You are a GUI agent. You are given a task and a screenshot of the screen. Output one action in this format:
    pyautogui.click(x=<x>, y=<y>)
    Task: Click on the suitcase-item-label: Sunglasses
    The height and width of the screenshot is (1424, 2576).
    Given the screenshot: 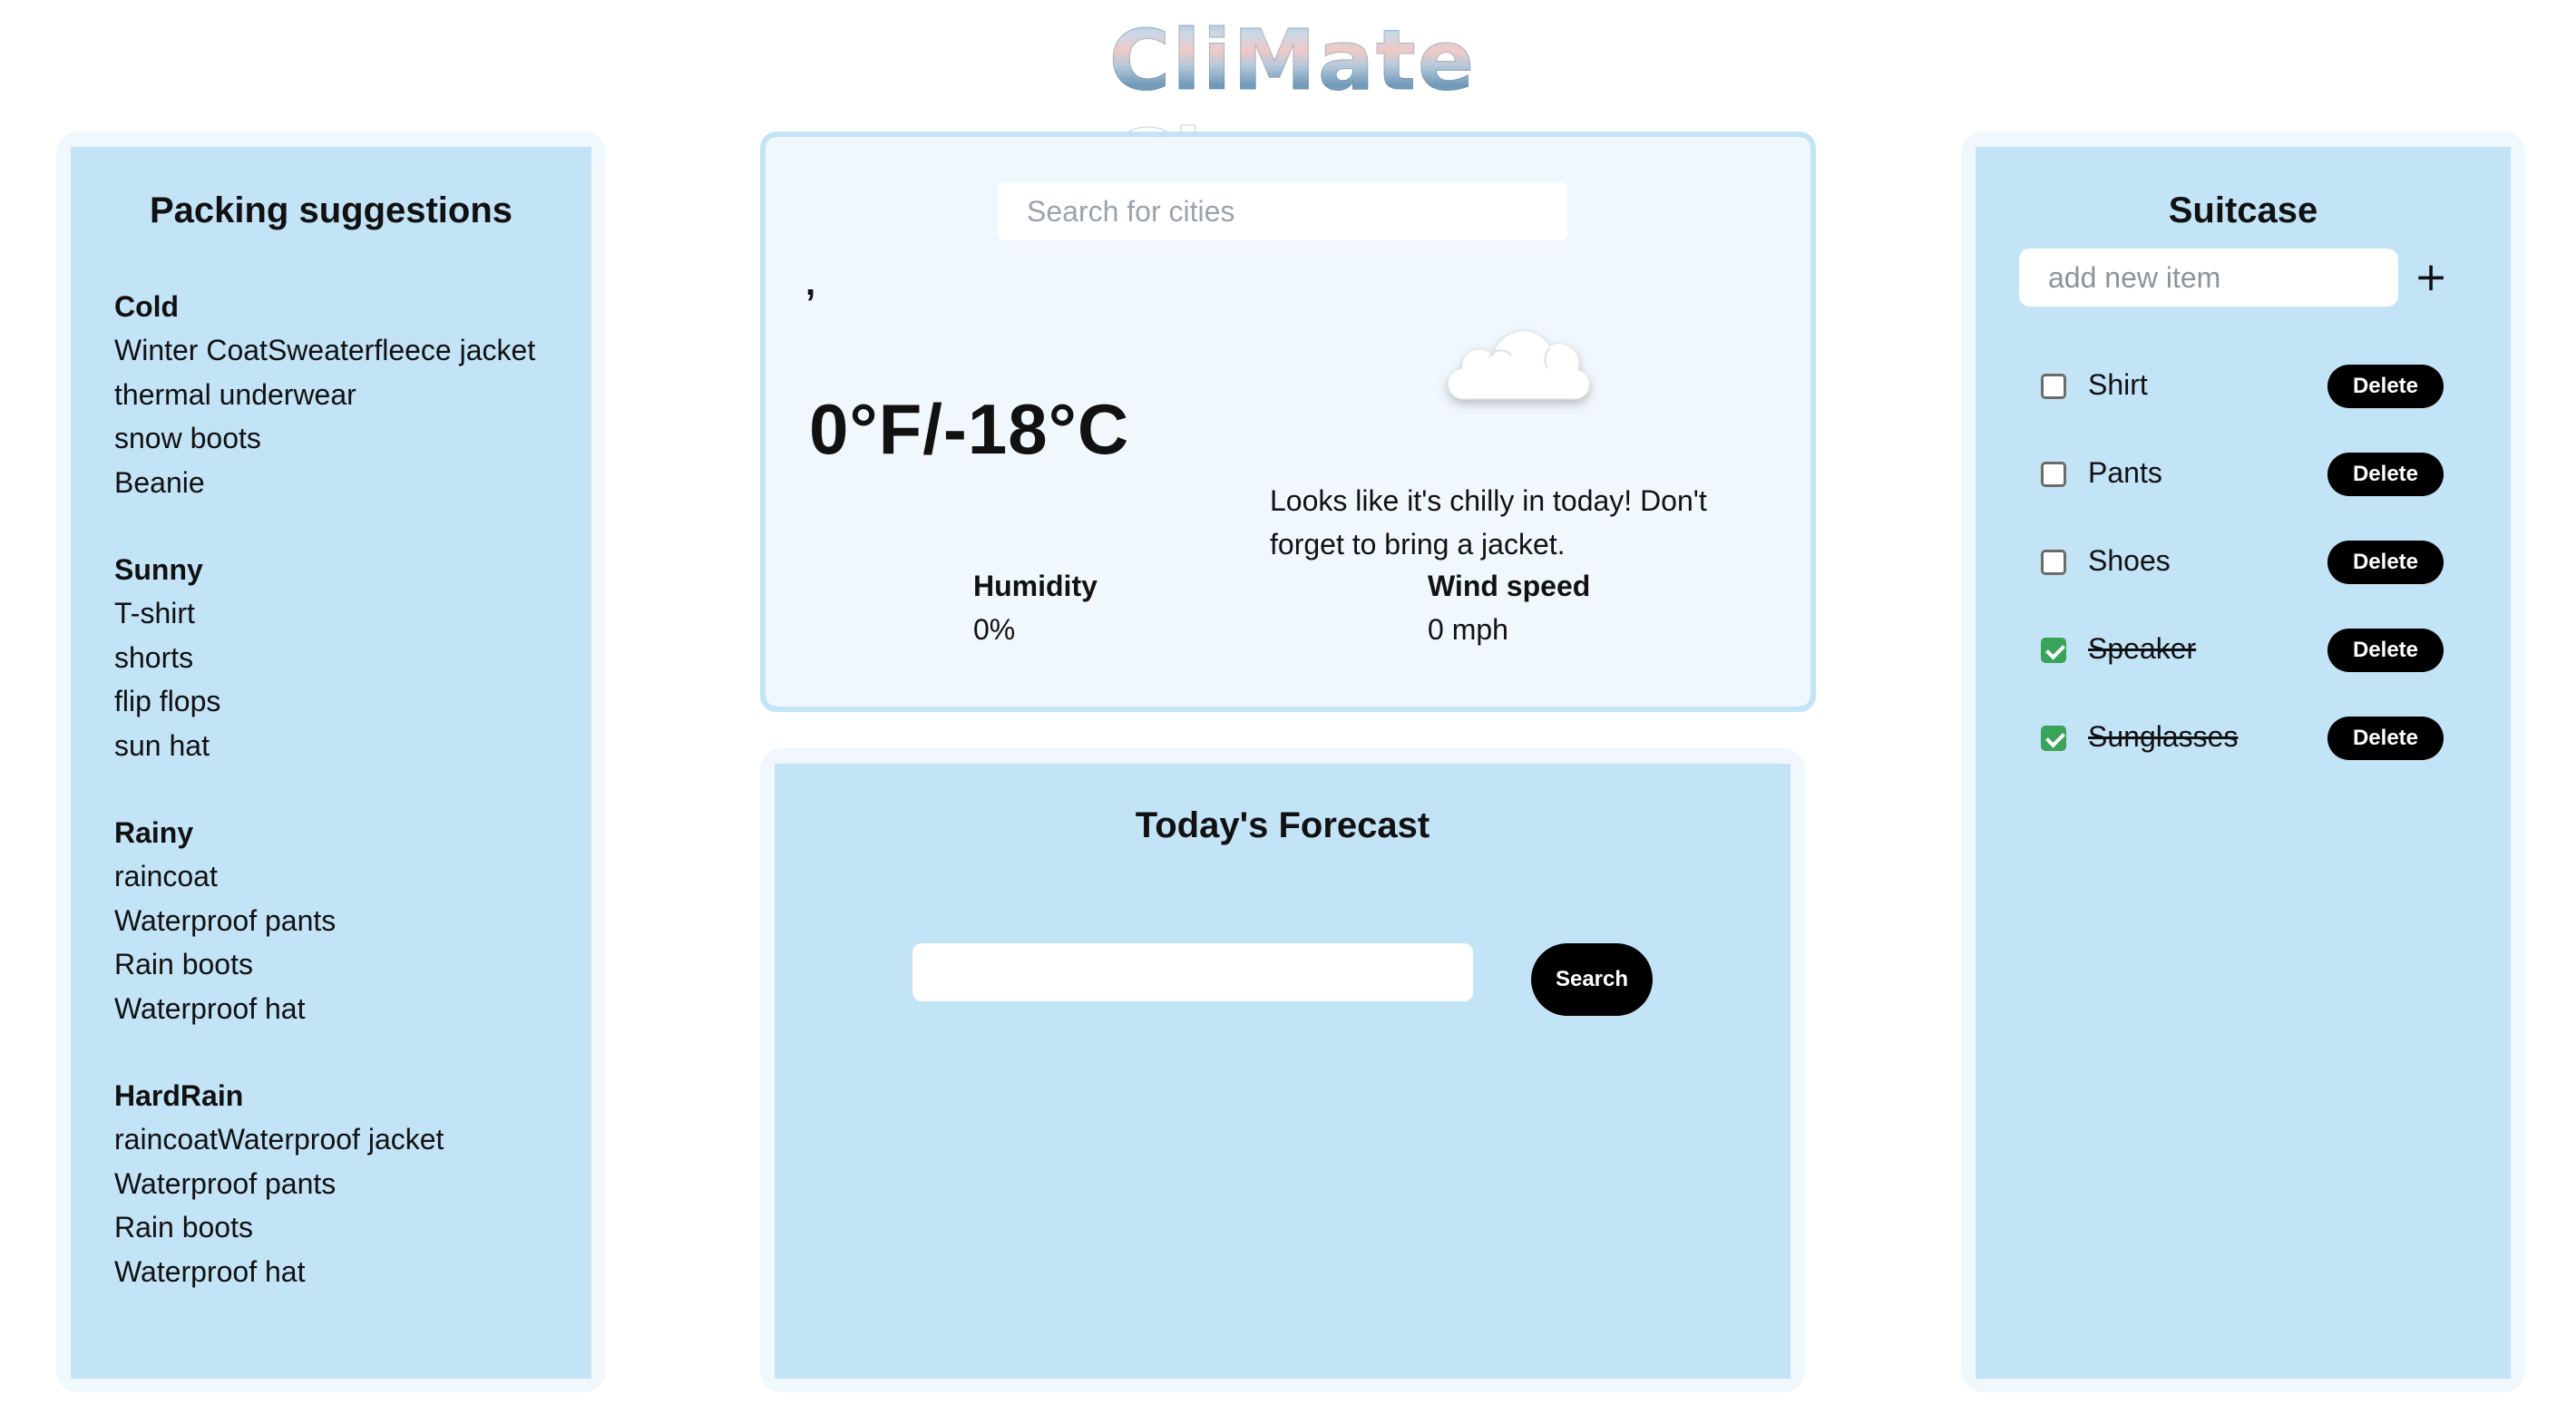 What is the action you would take?
    pyautogui.click(x=2163, y=736)
    